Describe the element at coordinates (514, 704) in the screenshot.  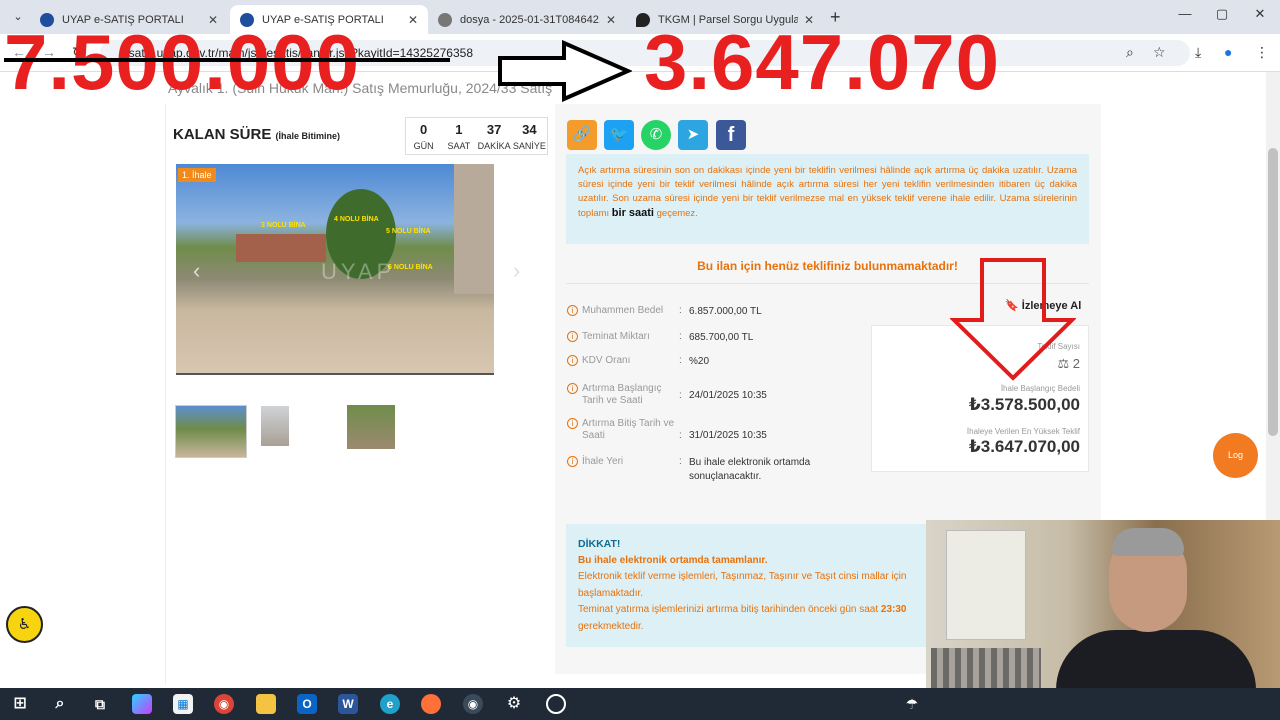
I see `settings-gear-icon: ⚙` at that location.